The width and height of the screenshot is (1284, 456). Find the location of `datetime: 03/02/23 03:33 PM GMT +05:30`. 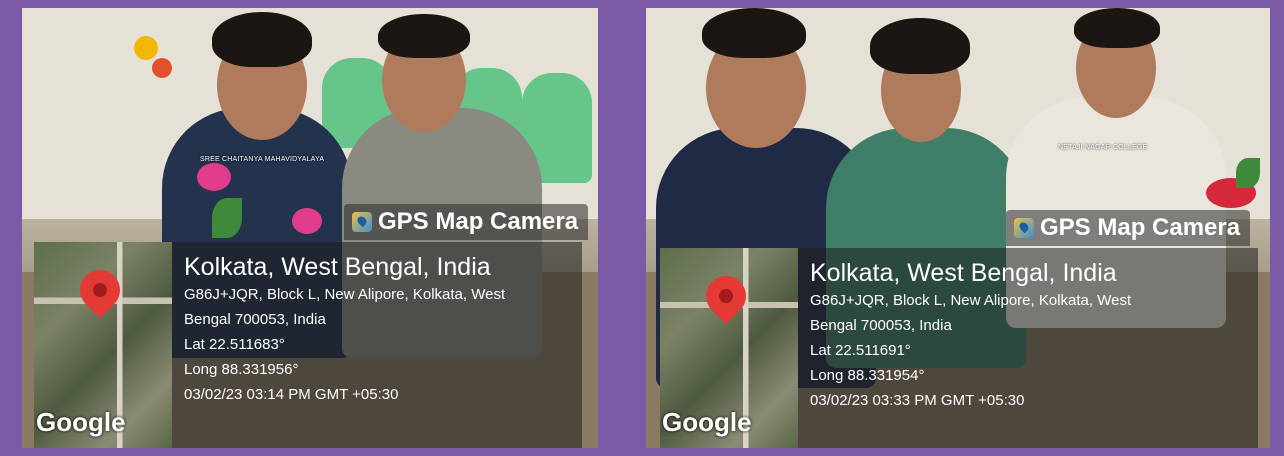

datetime: 03/02/23 03:33 PM GMT +05:30 is located at coordinates (917, 400).